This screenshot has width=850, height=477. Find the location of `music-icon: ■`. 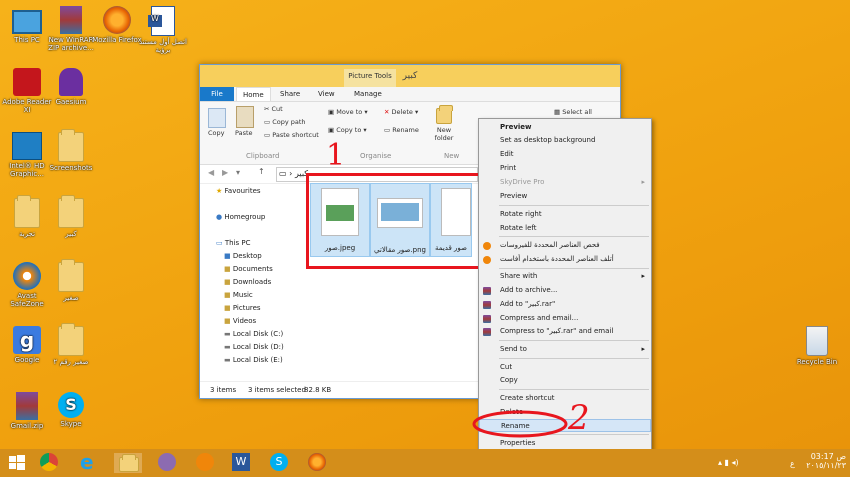

music-icon: ■ is located at coordinates (227, 295).